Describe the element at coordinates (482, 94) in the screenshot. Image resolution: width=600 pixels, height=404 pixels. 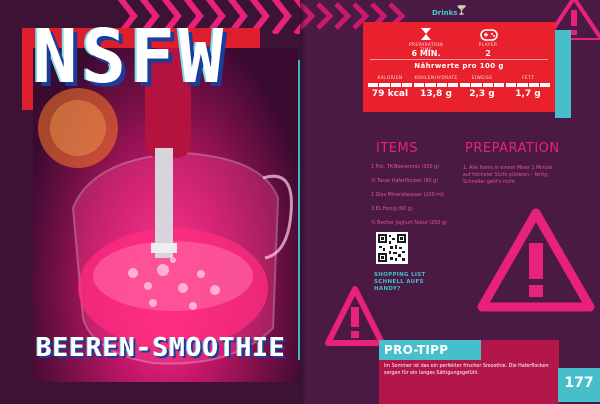
I see `nutrition-value: 2,3 g` at that location.